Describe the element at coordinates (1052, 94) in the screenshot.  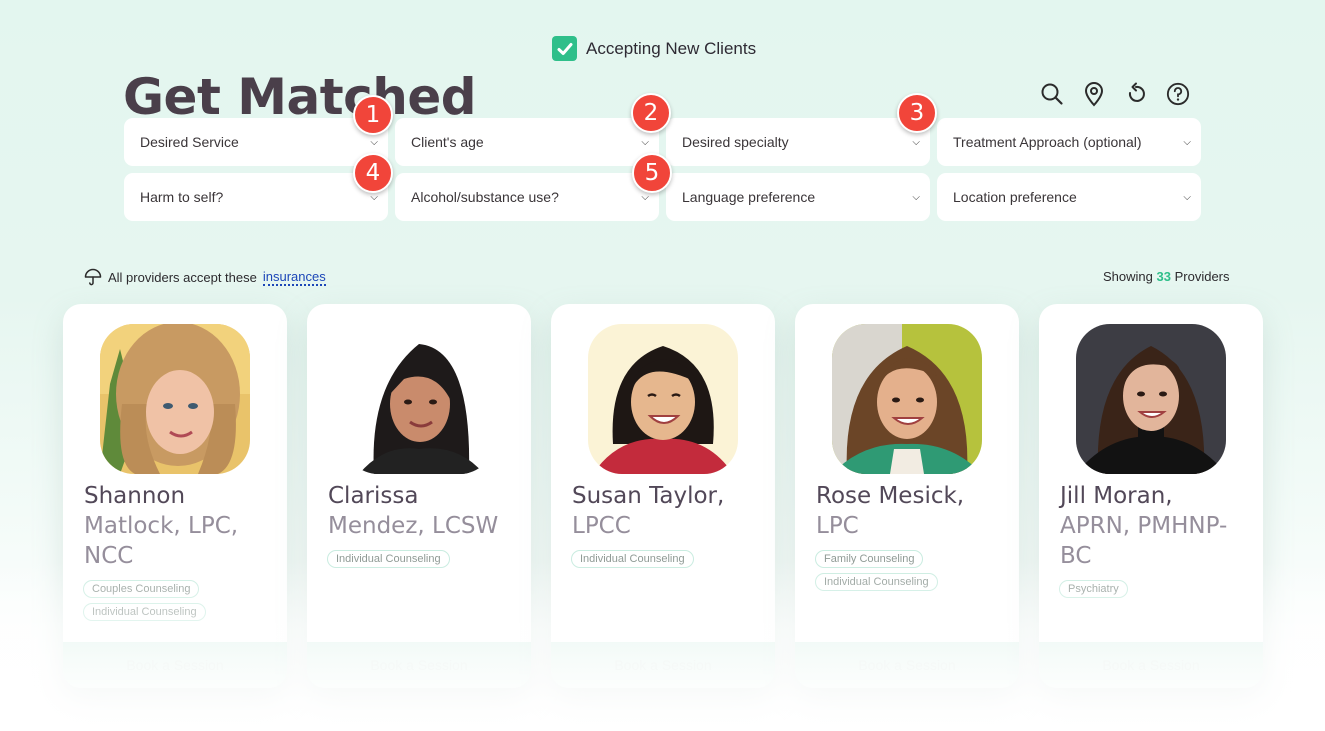
I see `search-icon` at that location.